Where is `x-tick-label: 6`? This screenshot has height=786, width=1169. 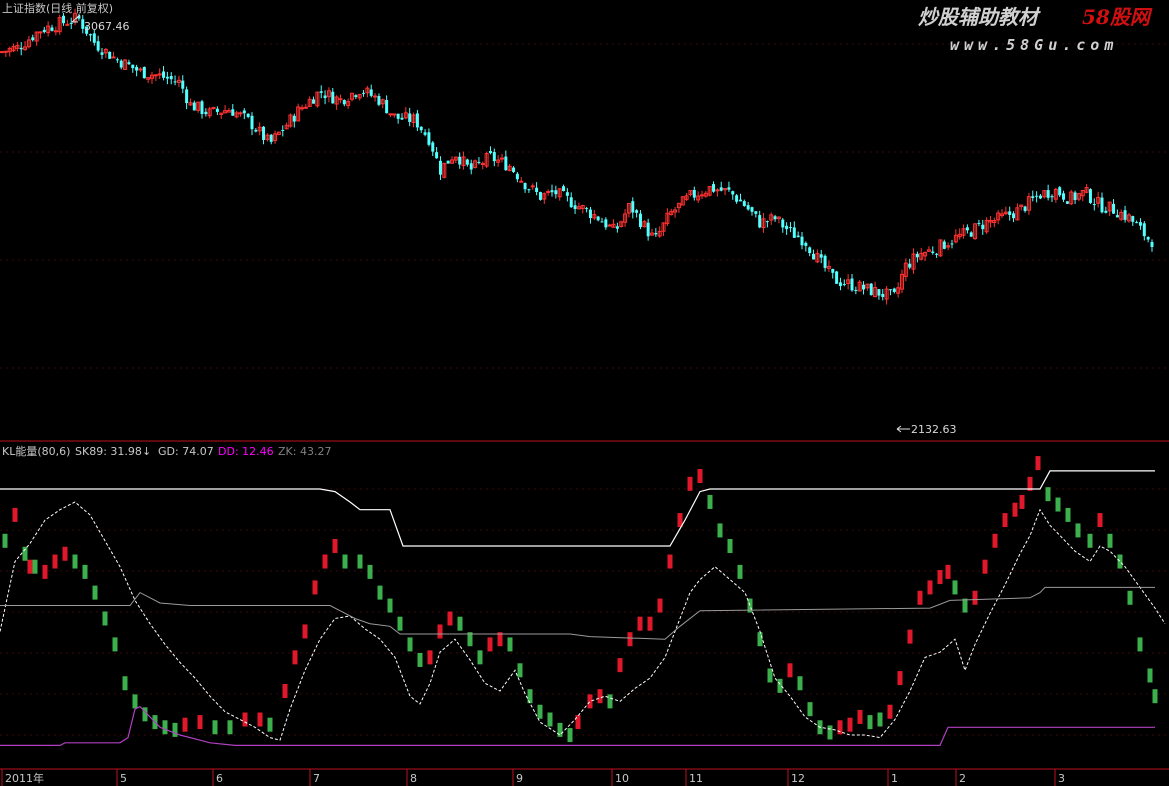
x-tick-label: 6 is located at coordinates (219, 778).